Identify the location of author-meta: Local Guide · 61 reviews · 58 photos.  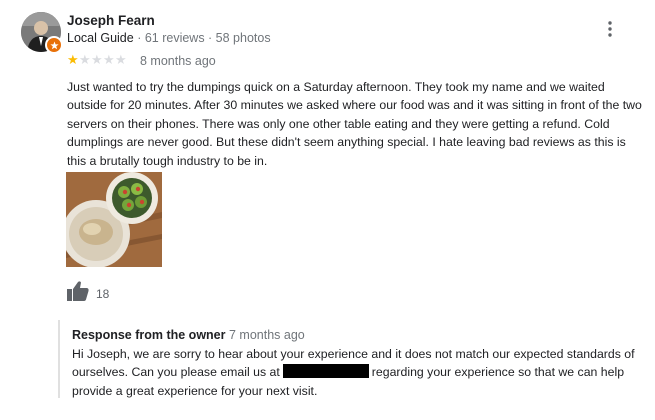
(169, 38).